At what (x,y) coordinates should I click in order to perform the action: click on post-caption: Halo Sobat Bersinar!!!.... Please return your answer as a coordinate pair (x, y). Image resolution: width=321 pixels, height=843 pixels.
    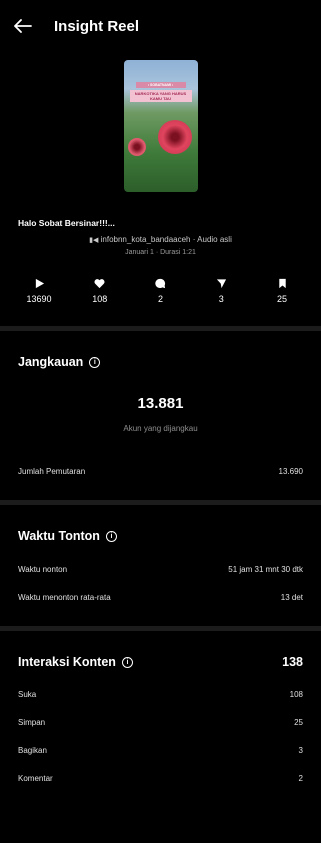
    Looking at the image, I should click on (169, 223).